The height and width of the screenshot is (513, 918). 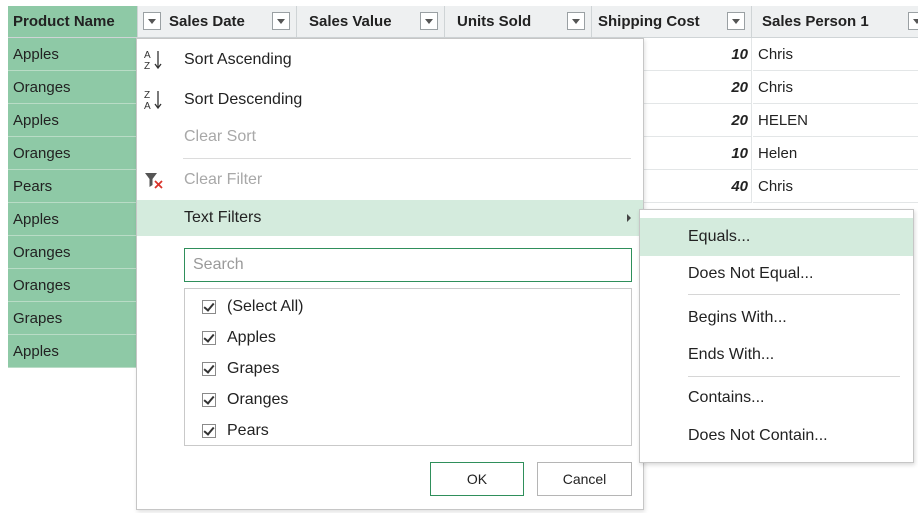 What do you see at coordinates (265, 306) in the screenshot?
I see `checklist-item-label: (Select All)` at bounding box center [265, 306].